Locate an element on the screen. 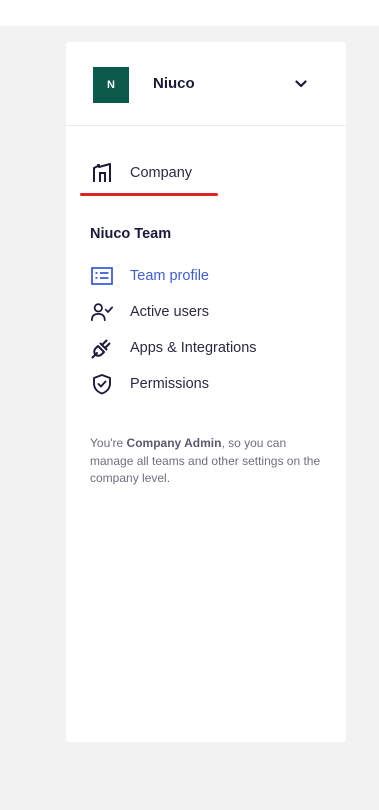 The height and width of the screenshot is (810, 379). nav-active-users: Active users is located at coordinates (206, 312).